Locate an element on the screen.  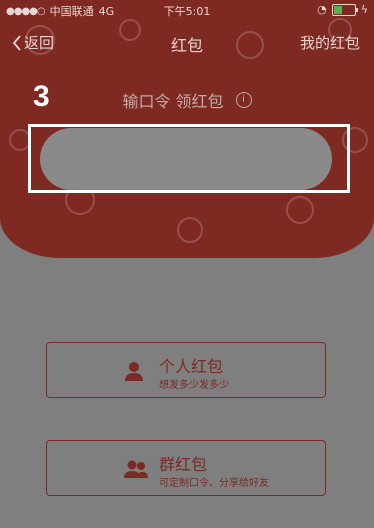
charging-icon: ϟ is located at coordinates (364, 9).